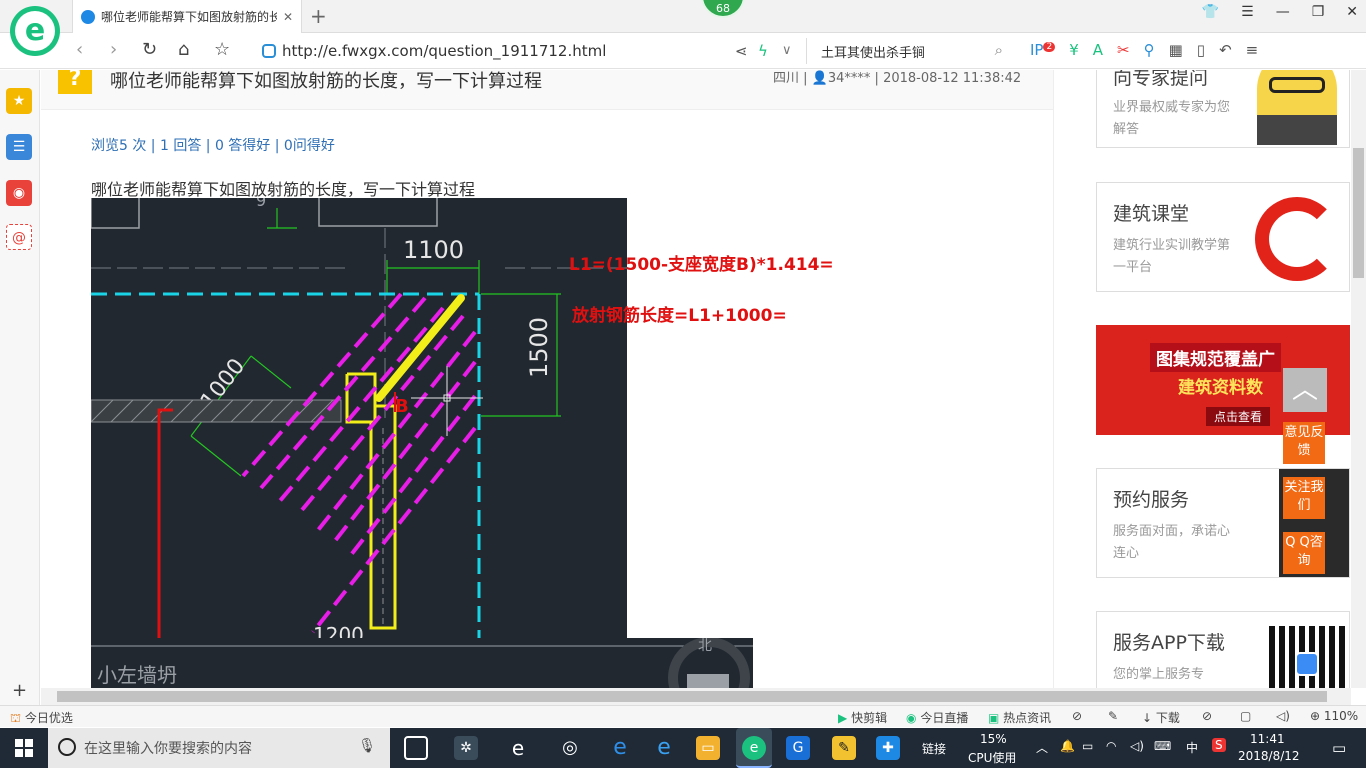 This screenshot has width=1366, height=768. I want to click on clock-time: 11:41, so click(1267, 739).